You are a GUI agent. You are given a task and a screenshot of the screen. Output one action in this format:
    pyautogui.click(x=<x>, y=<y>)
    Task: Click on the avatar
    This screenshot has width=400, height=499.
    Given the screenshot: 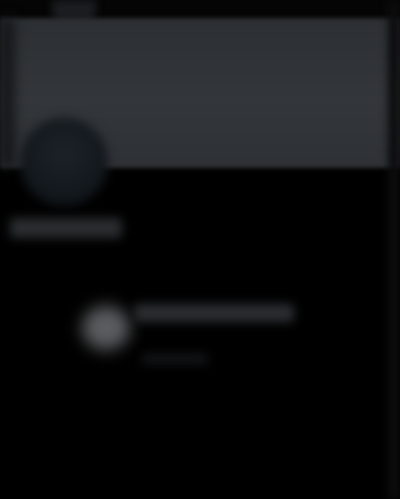 What is the action you would take?
    pyautogui.click(x=64, y=162)
    